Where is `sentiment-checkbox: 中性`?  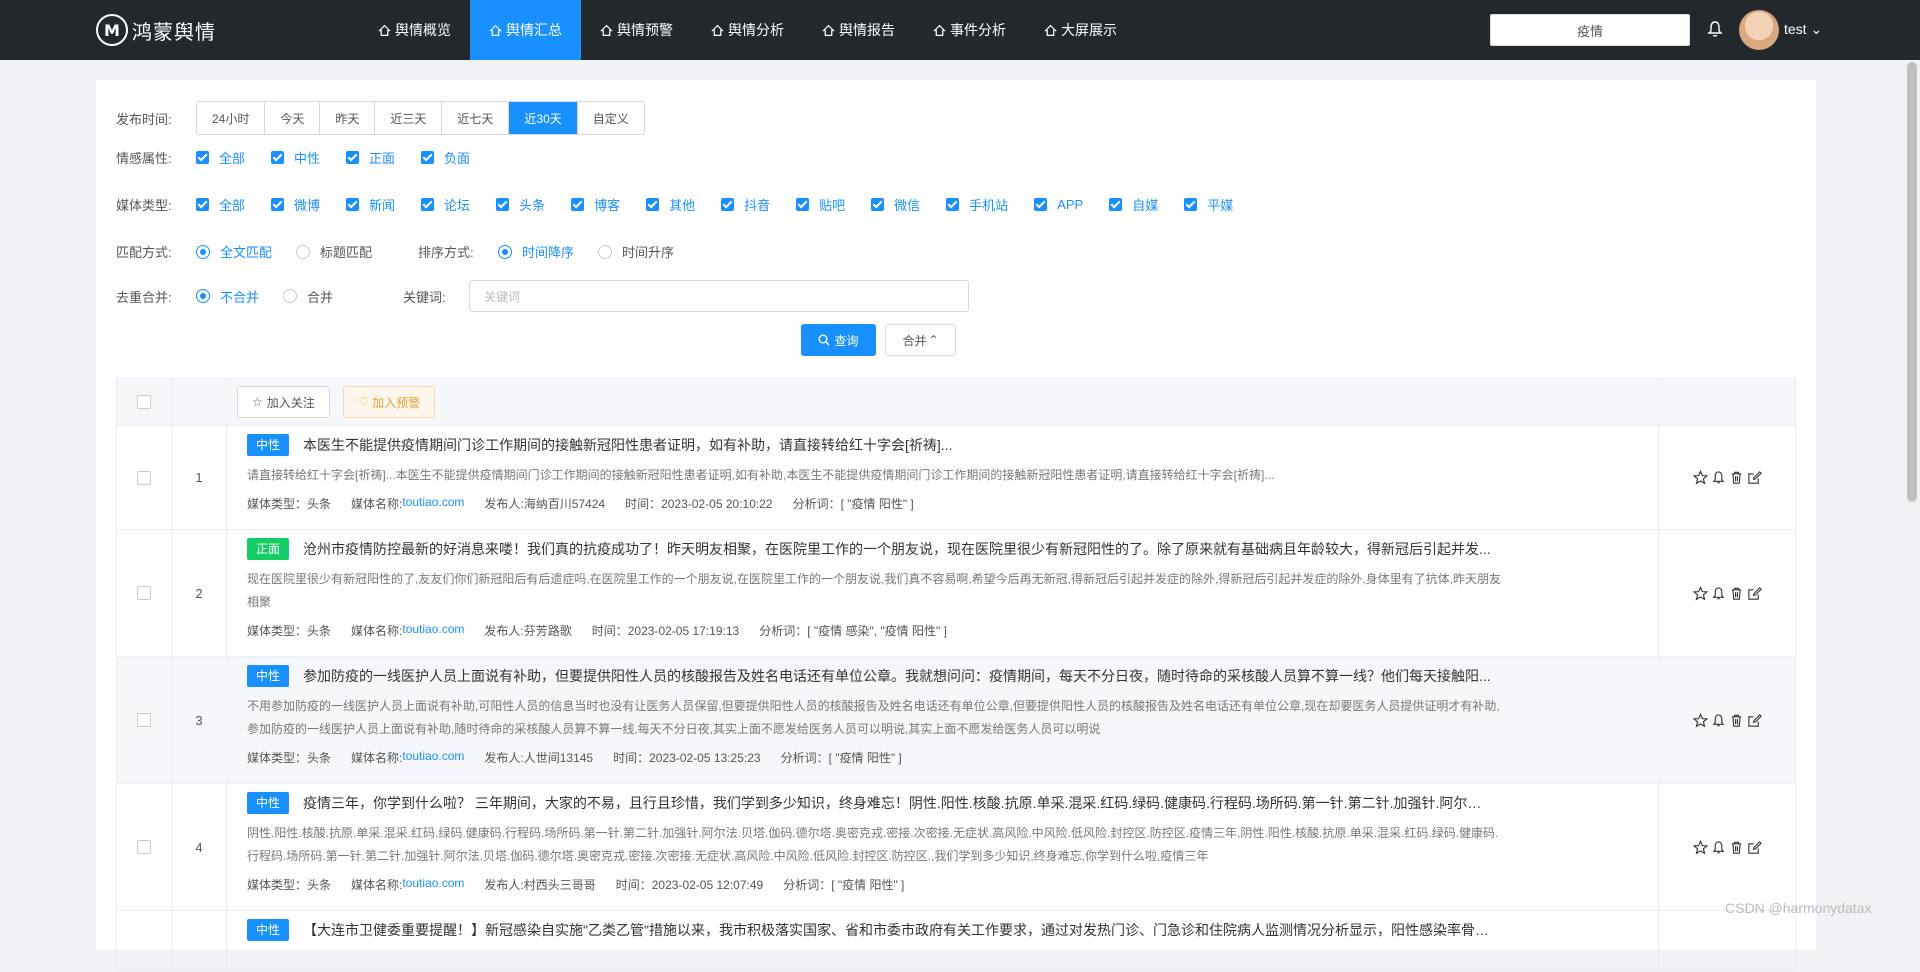 sentiment-checkbox: 中性 is located at coordinates (295, 157).